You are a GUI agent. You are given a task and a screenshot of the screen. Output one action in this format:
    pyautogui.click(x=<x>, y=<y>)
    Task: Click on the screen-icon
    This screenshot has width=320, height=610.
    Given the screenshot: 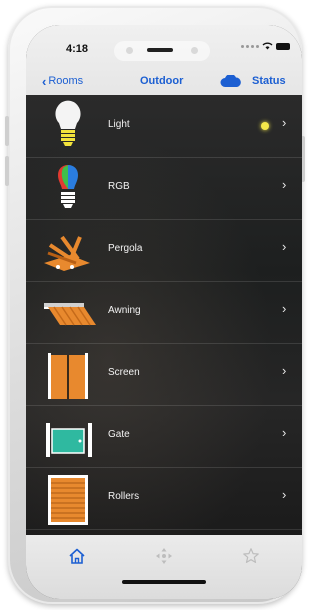 What is the action you would take?
    pyautogui.click(x=68, y=376)
    